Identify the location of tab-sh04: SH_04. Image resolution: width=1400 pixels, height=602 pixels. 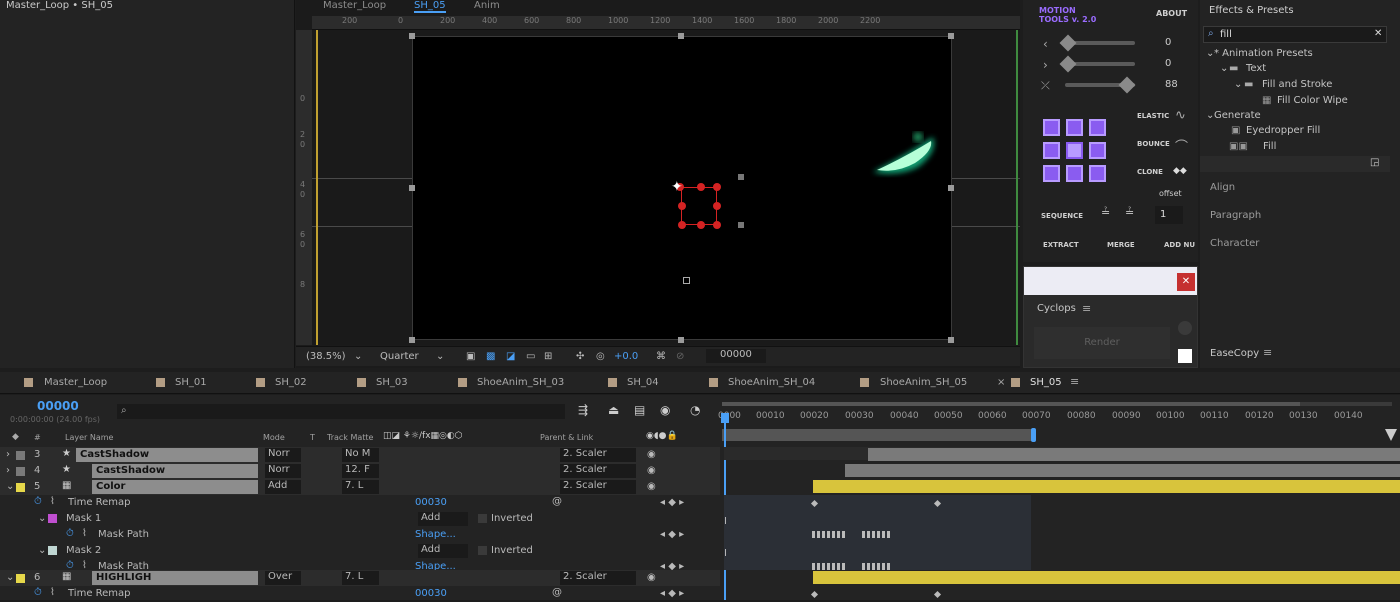
(643, 382).